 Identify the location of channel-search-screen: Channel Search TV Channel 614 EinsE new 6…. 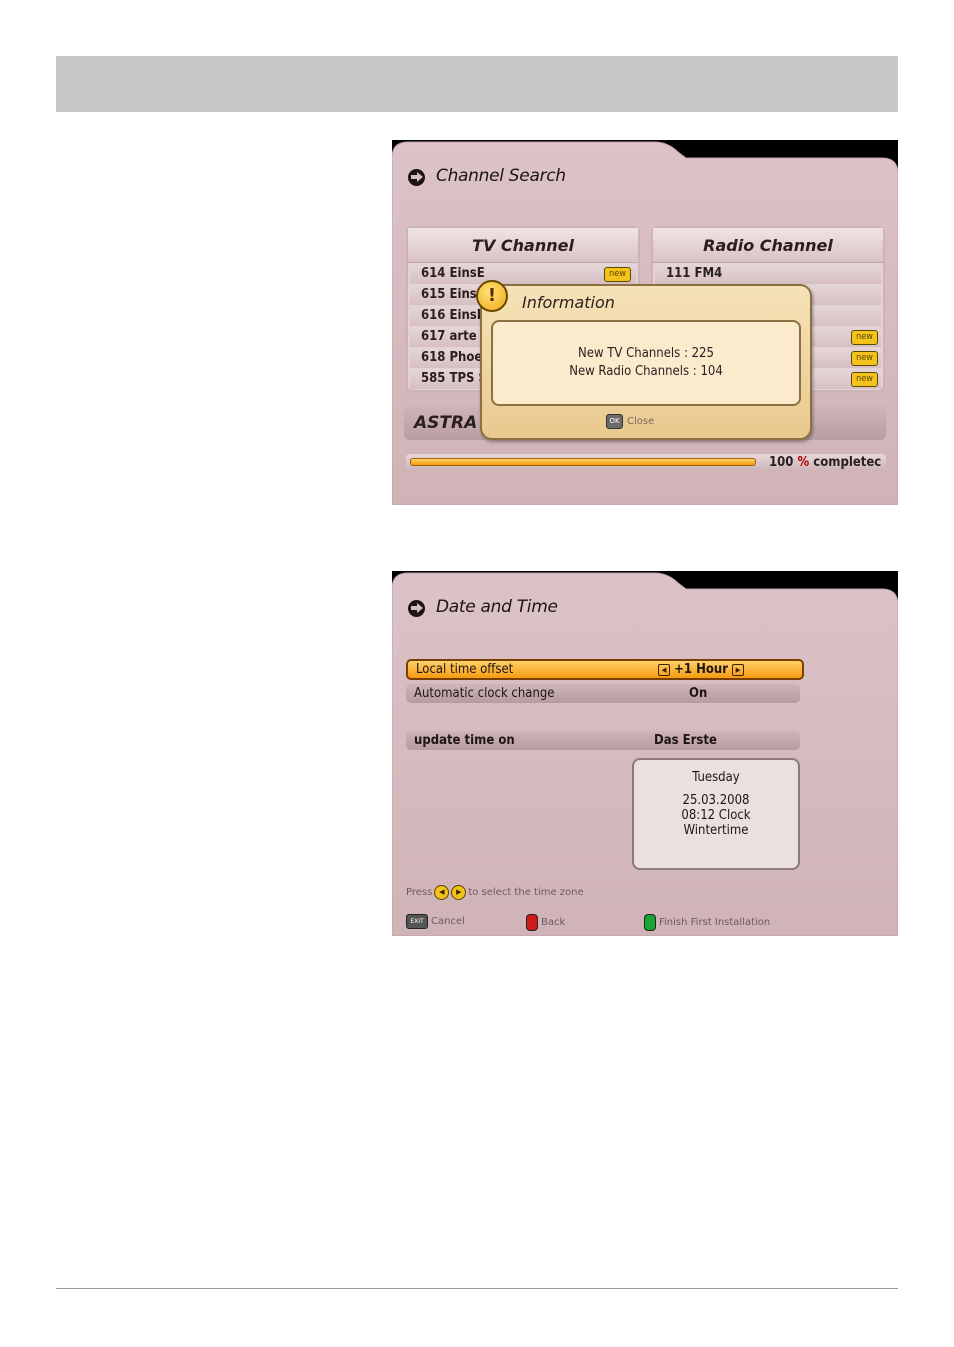
(645, 322).